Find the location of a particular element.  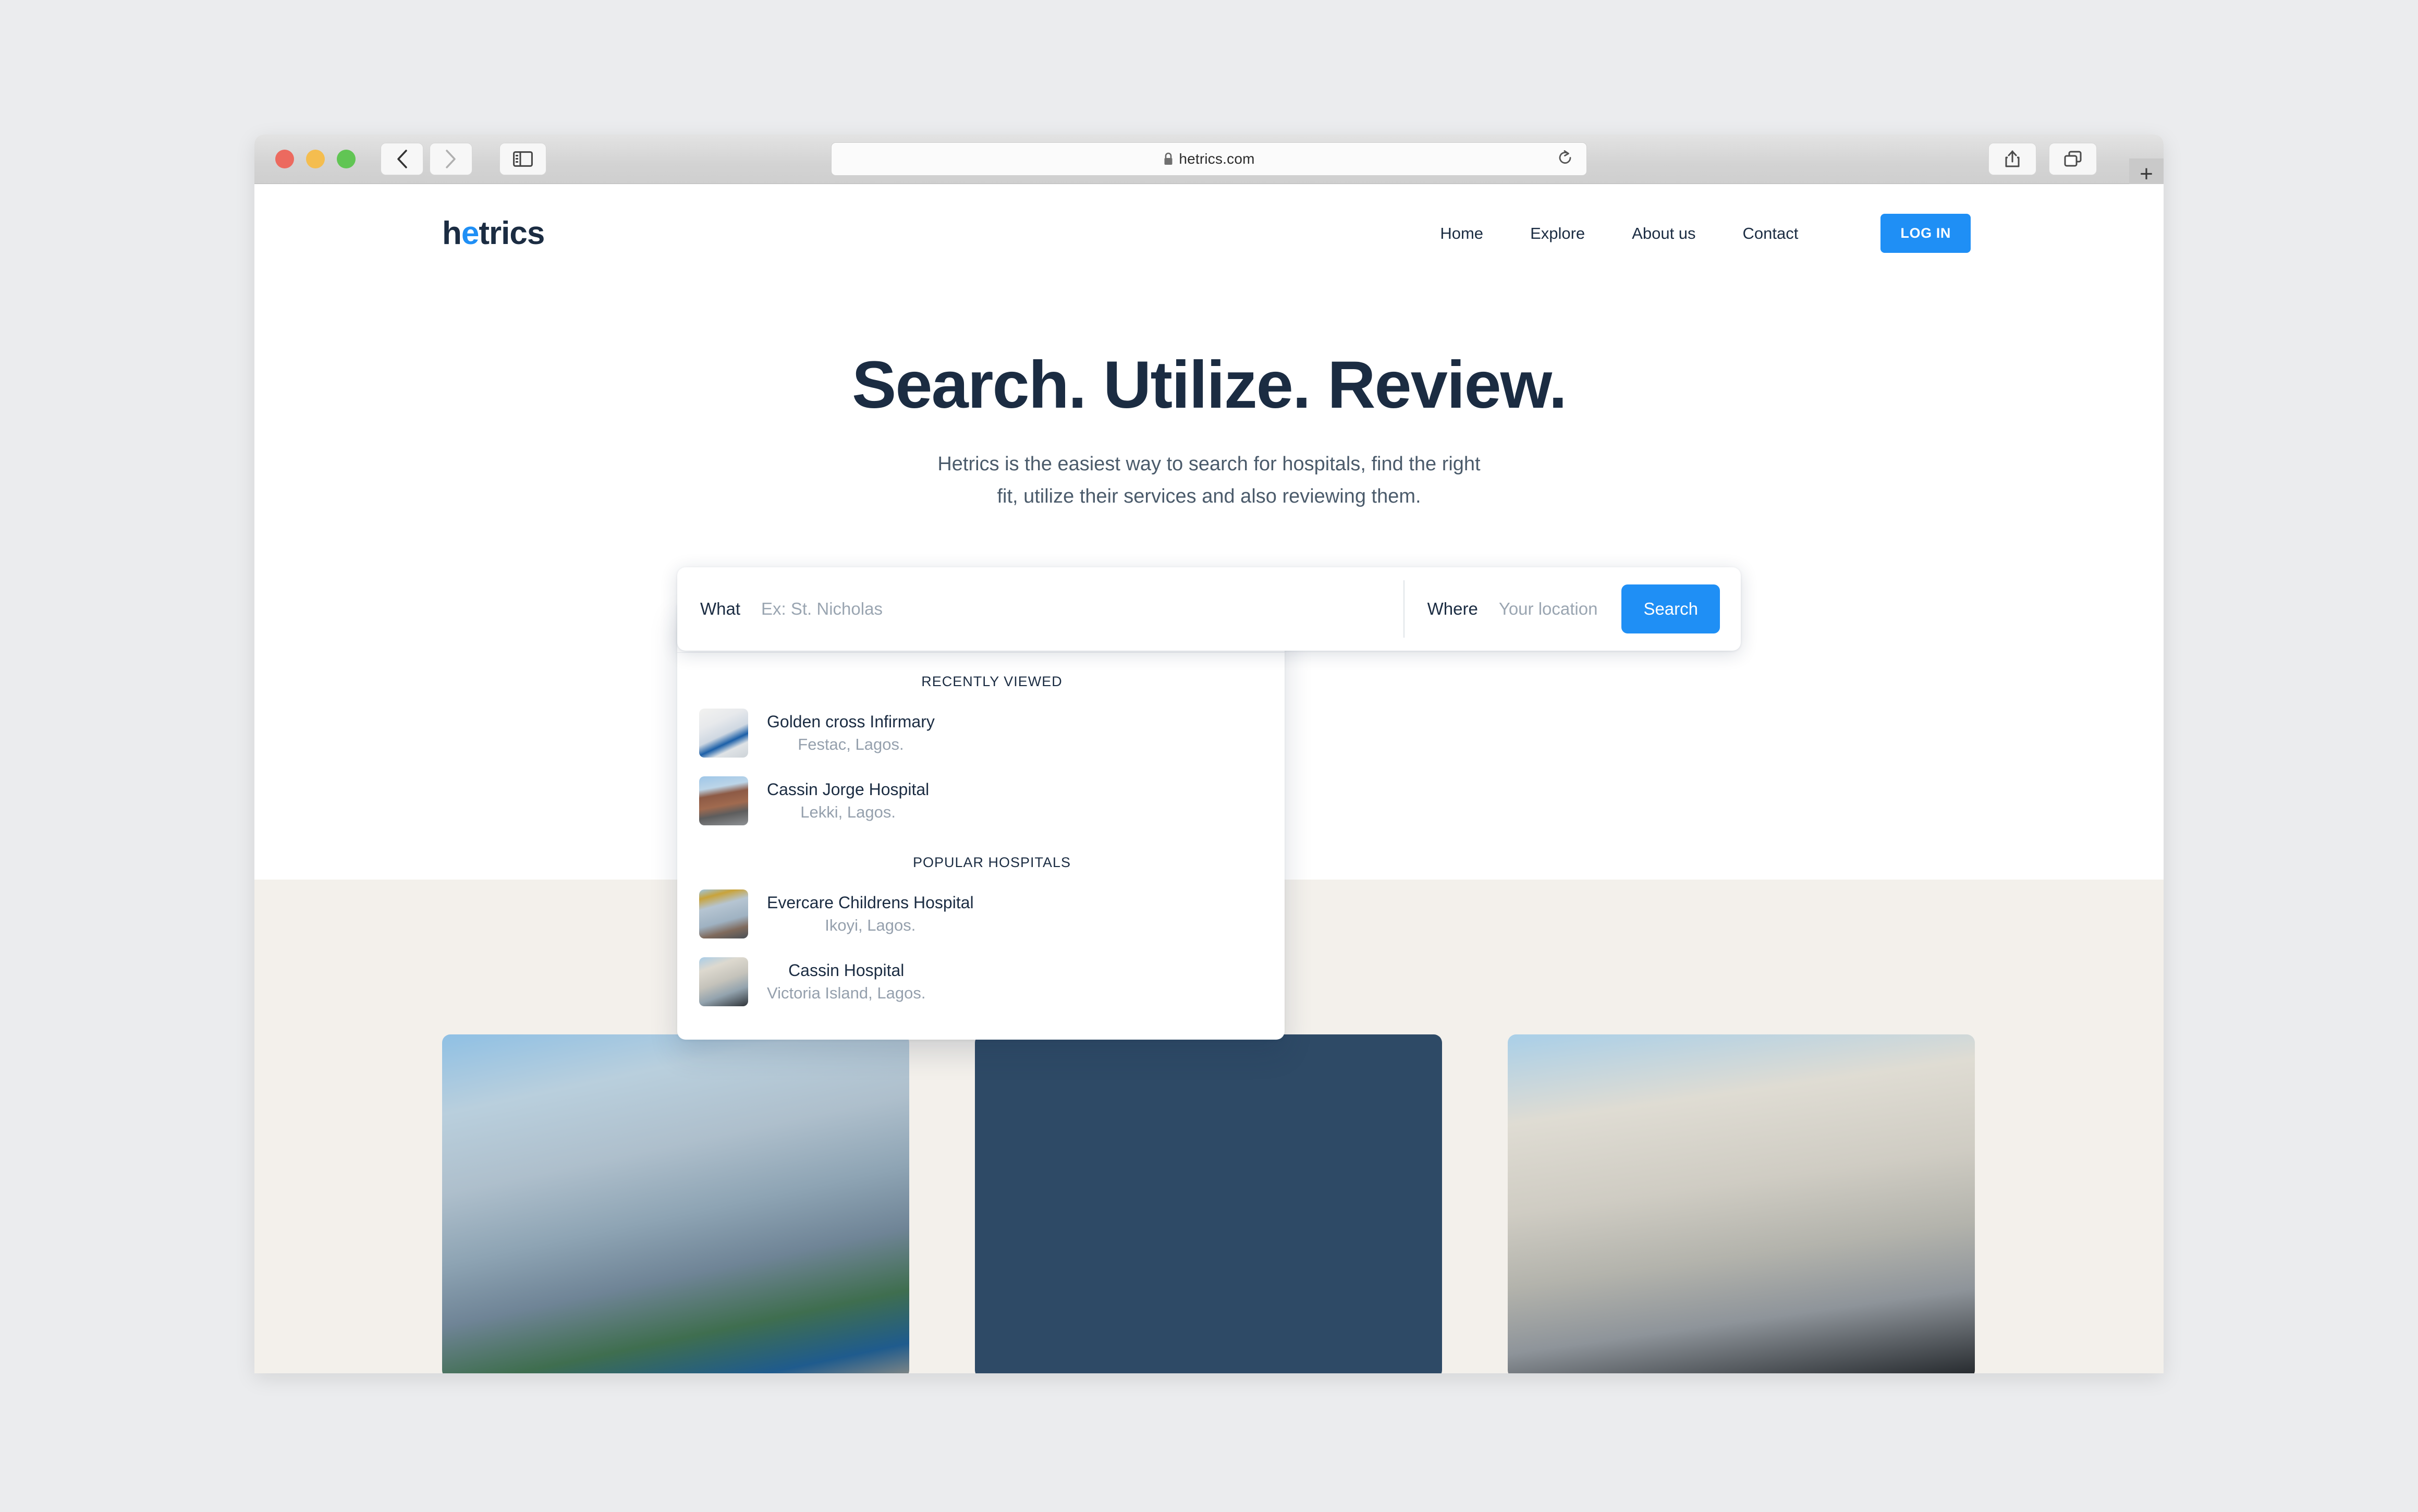

chevron-right-icon is located at coordinates (451, 159).